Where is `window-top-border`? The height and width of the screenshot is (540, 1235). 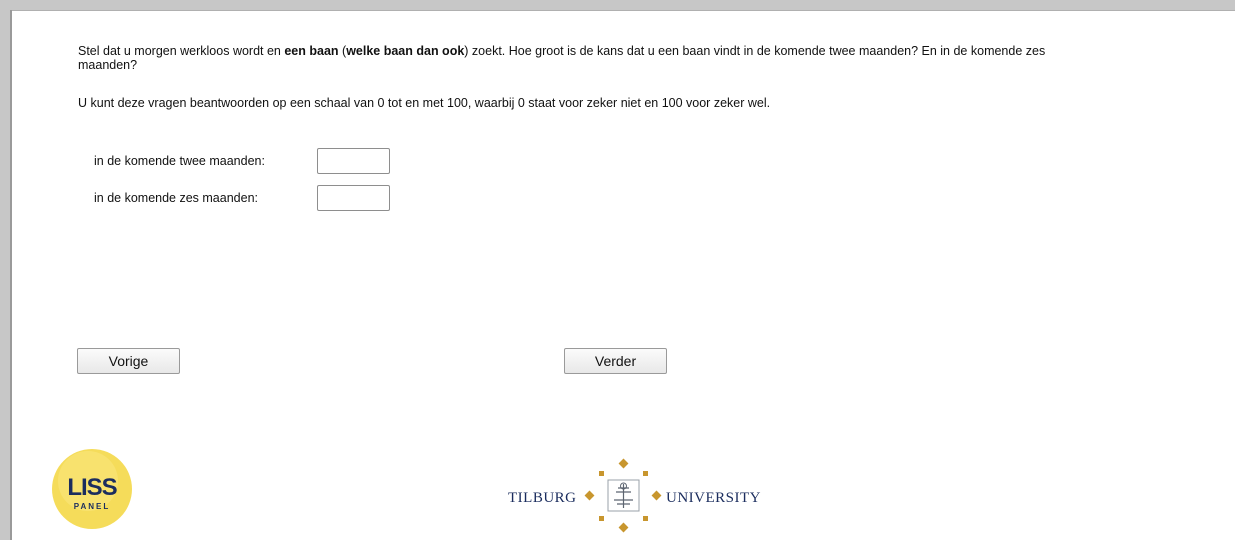
window-top-border is located at coordinates (617, 5).